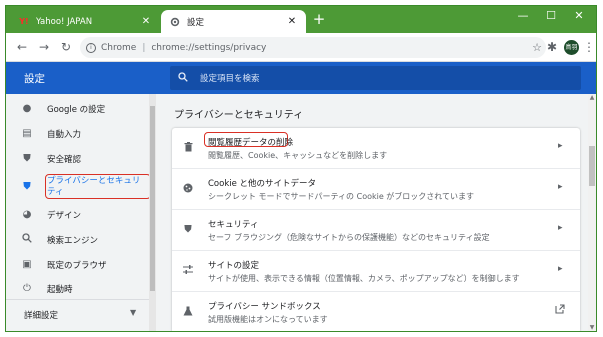 This screenshot has width=603, height=337. I want to click on reload-icon: ↻, so click(66, 47).